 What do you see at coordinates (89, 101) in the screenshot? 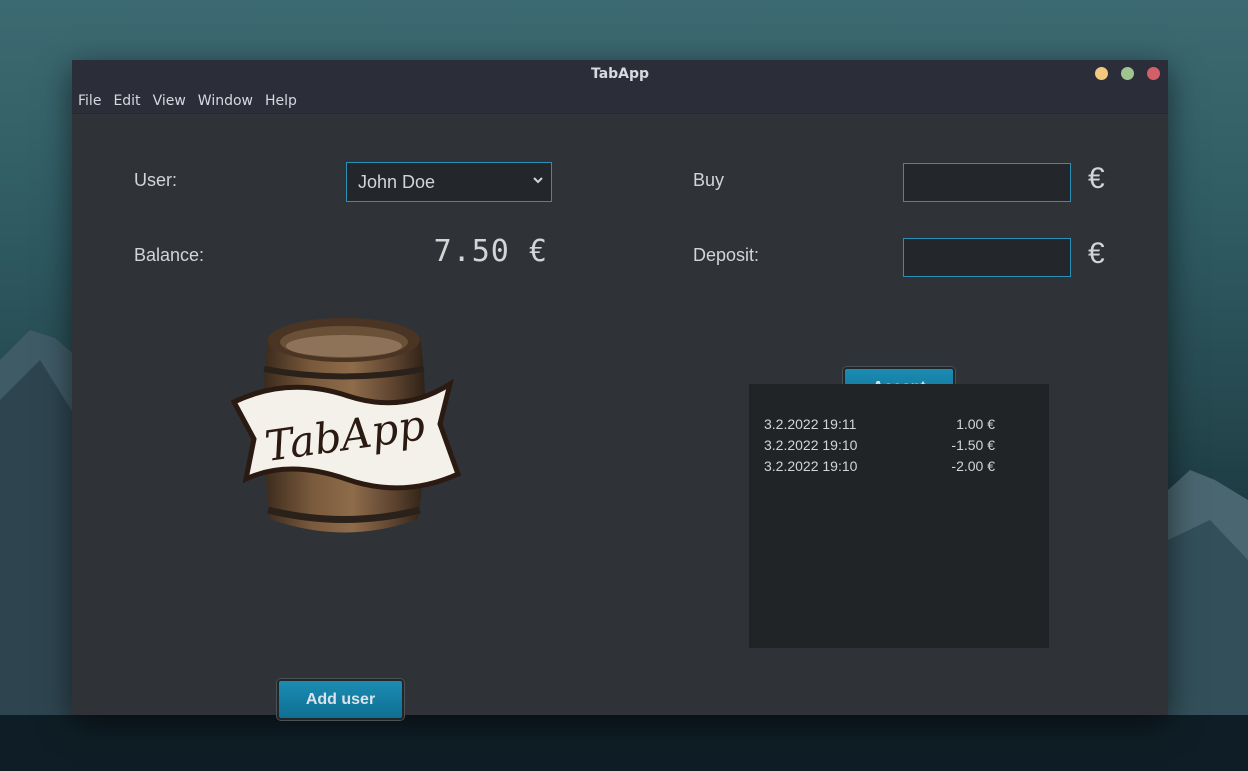
I see `menu-file: File` at bounding box center [89, 101].